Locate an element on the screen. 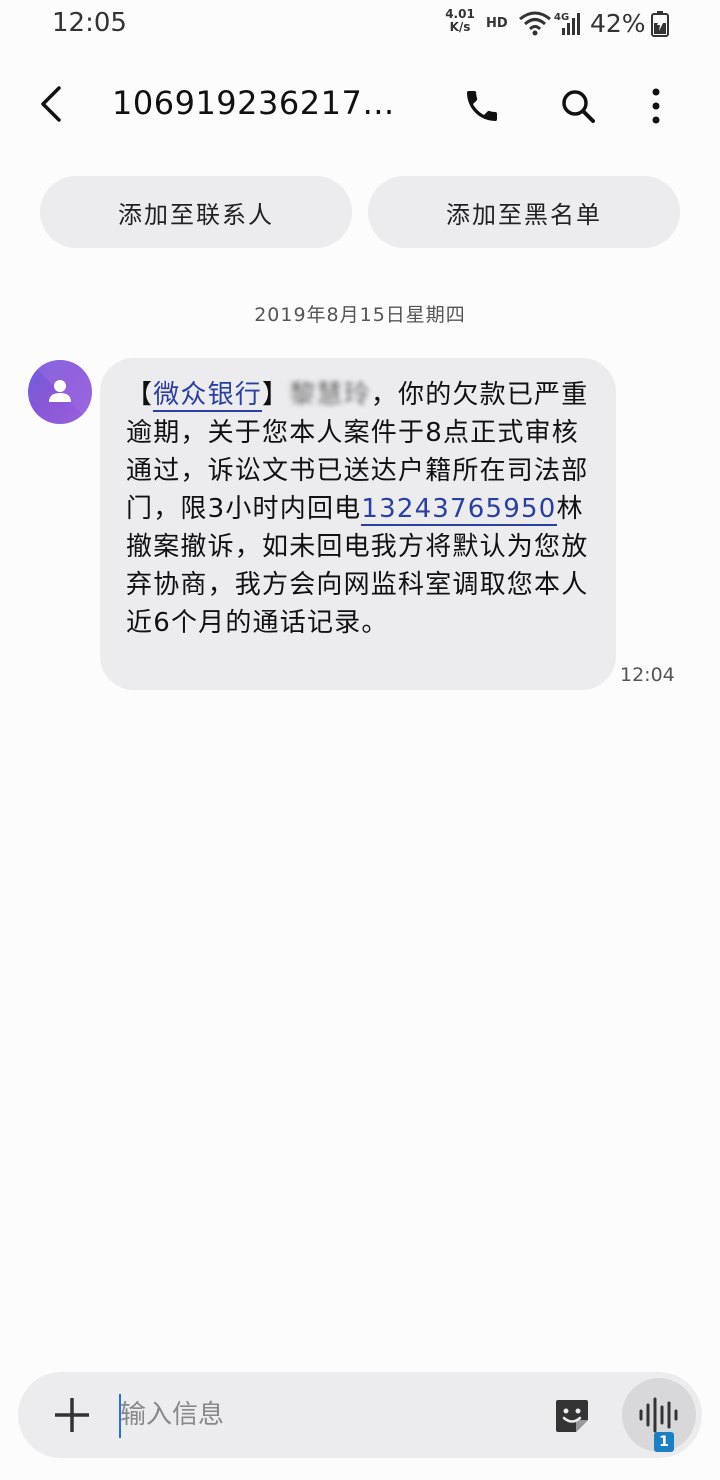 The height and width of the screenshot is (1480, 720). plus-icon is located at coordinates (72, 1415).